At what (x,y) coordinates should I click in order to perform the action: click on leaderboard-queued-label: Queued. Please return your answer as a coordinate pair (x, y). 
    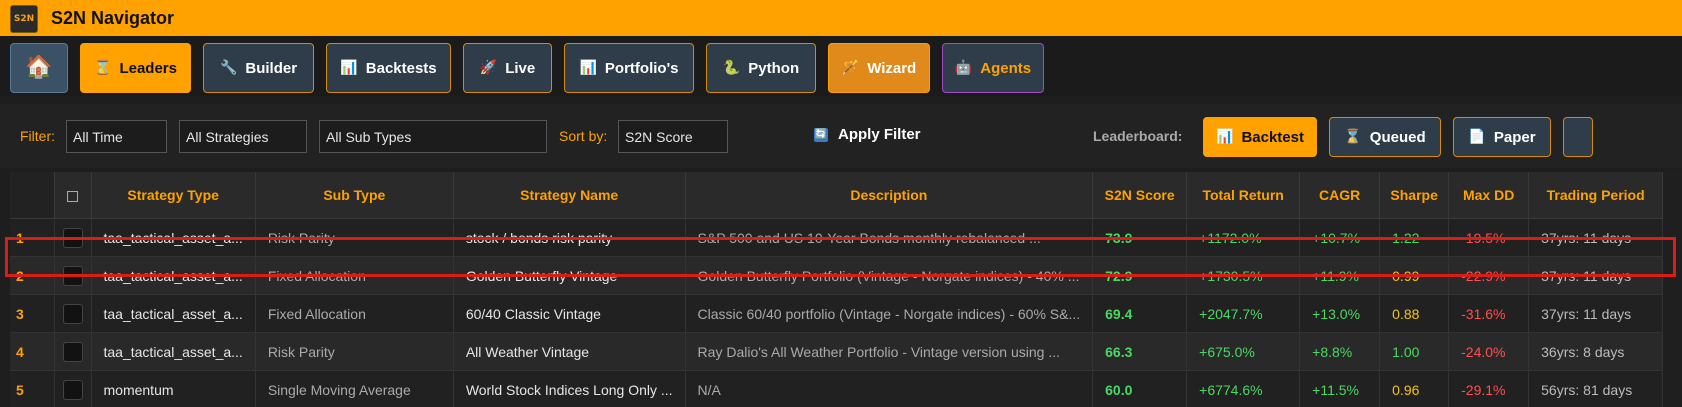
    Looking at the image, I should click on (1397, 137).